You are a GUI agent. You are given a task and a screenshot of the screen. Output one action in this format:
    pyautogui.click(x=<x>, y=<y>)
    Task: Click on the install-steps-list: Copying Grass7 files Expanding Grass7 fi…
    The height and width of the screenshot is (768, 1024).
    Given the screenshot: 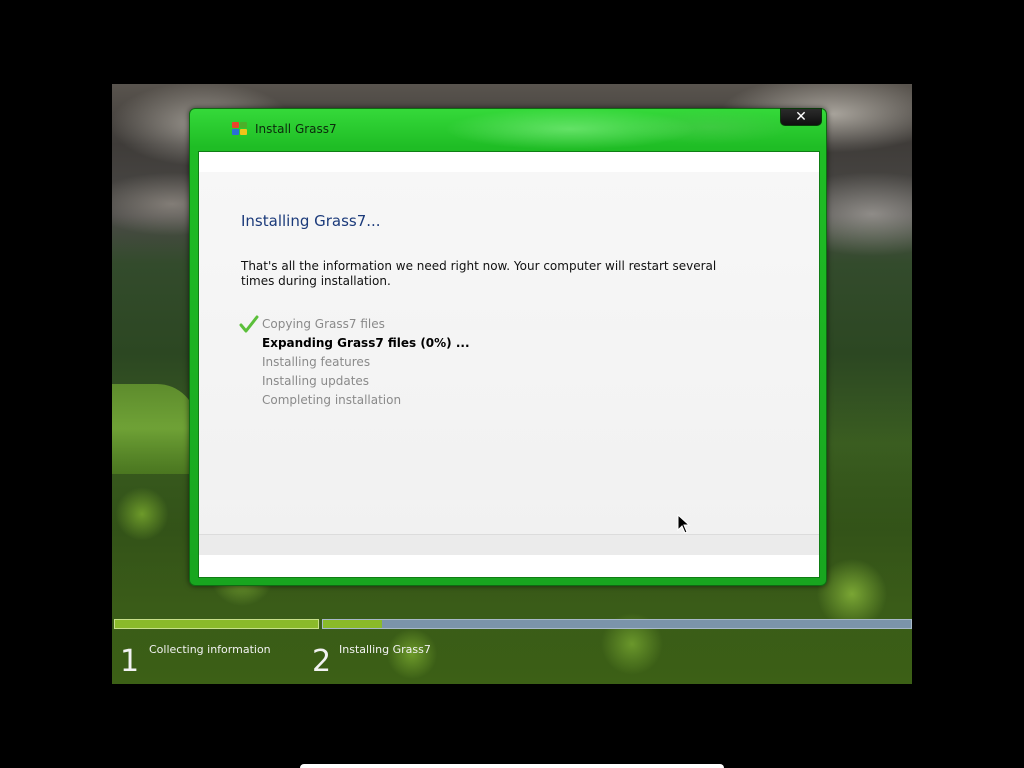 What is the action you would take?
    pyautogui.click(x=354, y=362)
    